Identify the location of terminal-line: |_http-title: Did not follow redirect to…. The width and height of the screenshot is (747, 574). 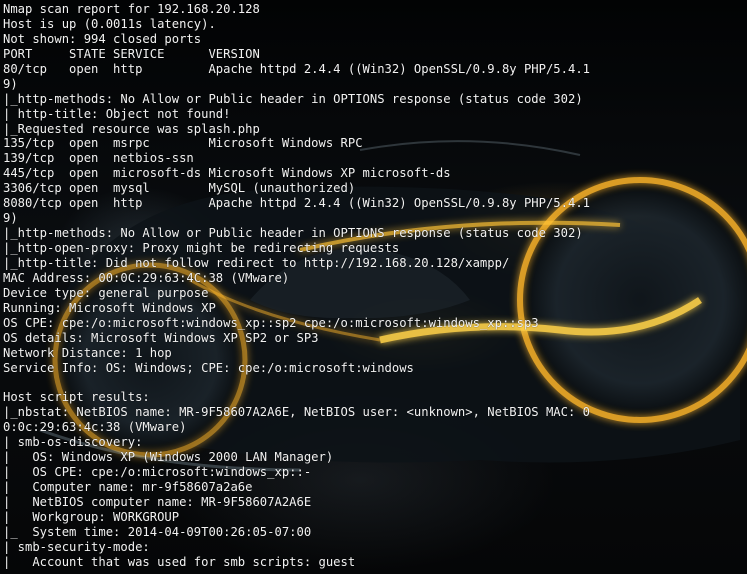
(256, 262).